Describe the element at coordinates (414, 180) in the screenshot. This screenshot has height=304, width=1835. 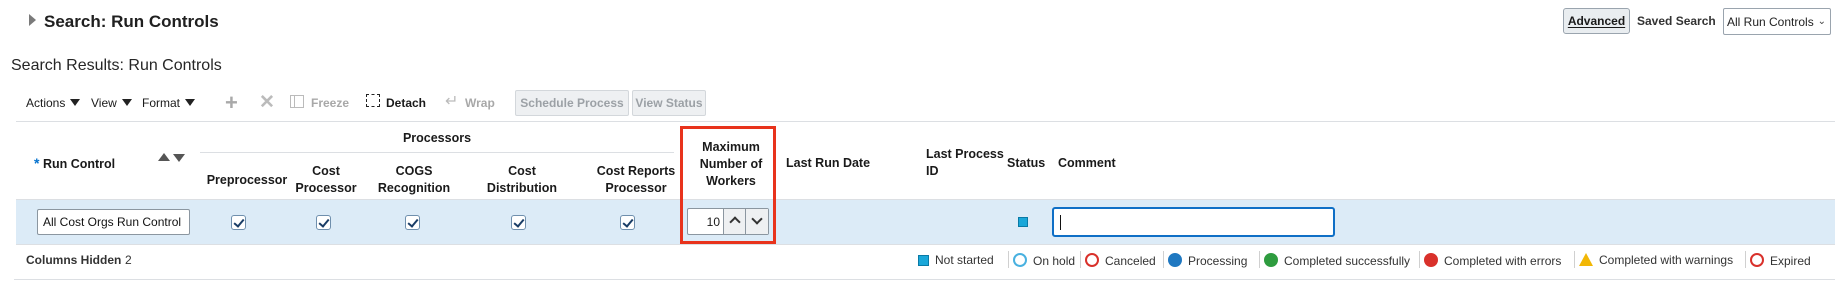
I see `col-header-cogs-recognition: COGS Recognition` at that location.